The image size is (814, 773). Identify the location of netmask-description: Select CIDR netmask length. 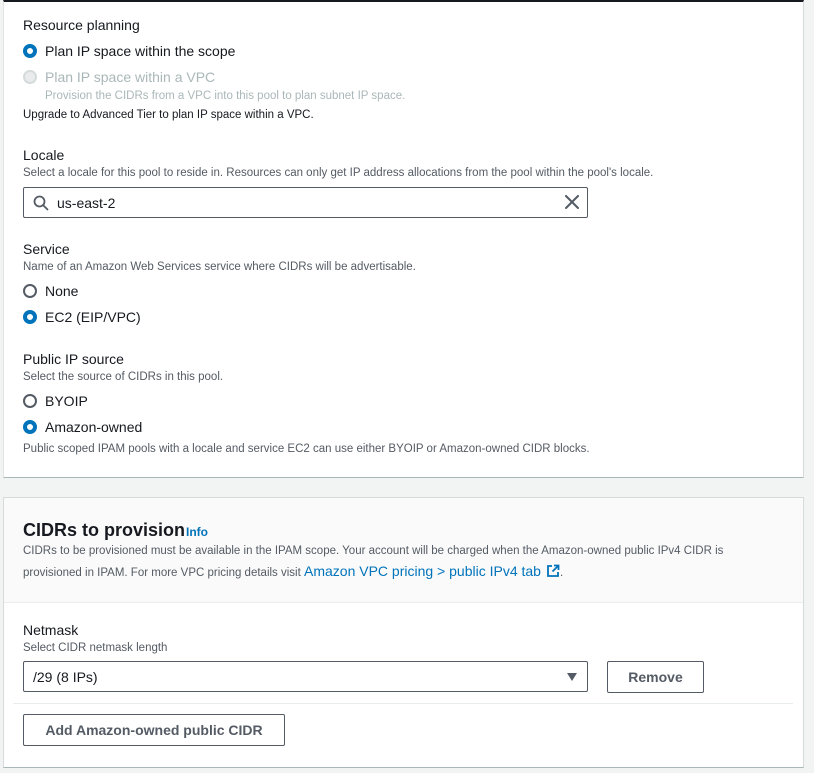
(95, 648).